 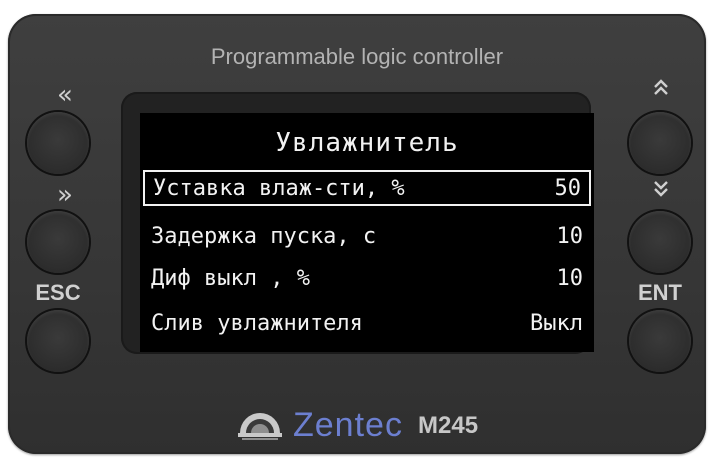 What do you see at coordinates (660, 341) in the screenshot?
I see `ent-button` at bounding box center [660, 341].